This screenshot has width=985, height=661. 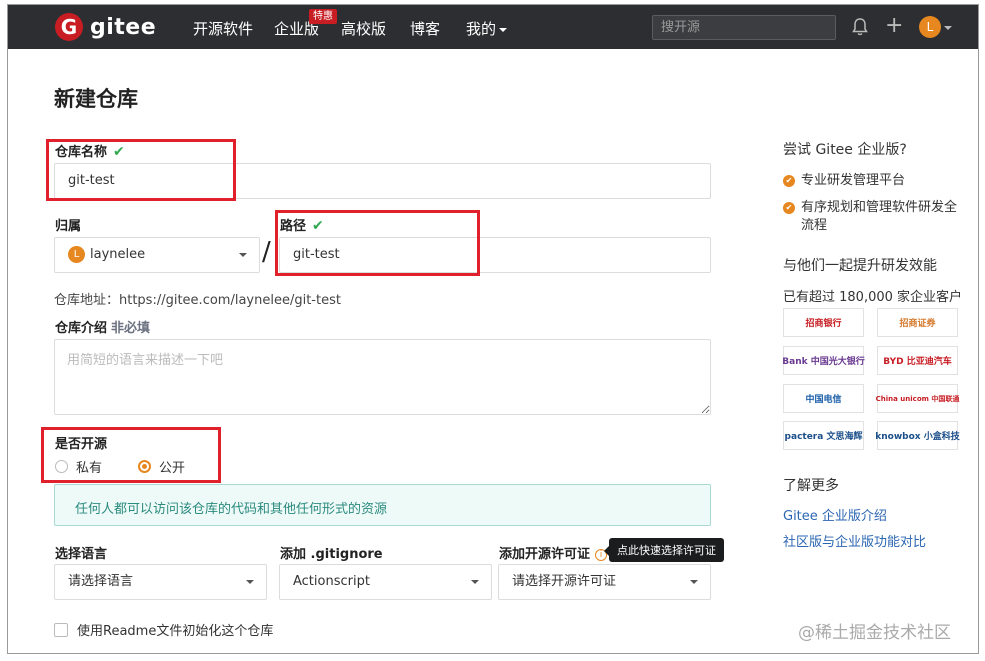 I want to click on owner-avatar: L, so click(x=76, y=254).